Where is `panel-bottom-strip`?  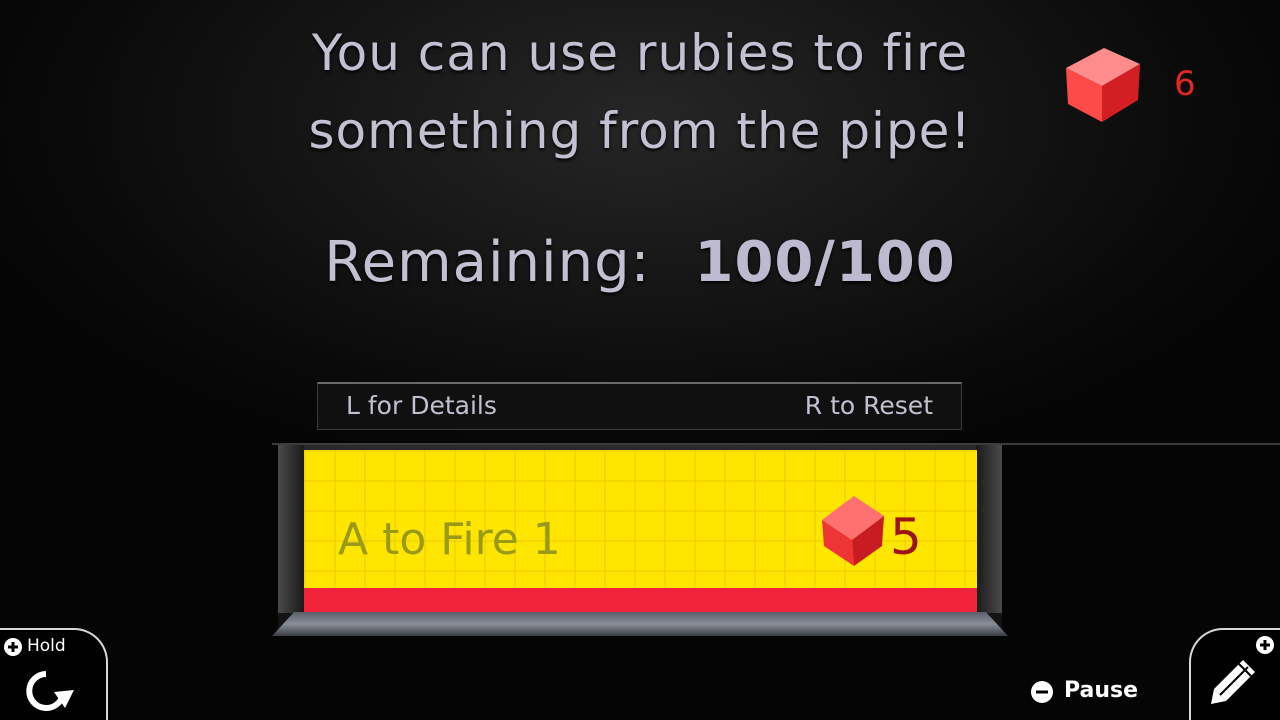 panel-bottom-strip is located at coordinates (640, 600).